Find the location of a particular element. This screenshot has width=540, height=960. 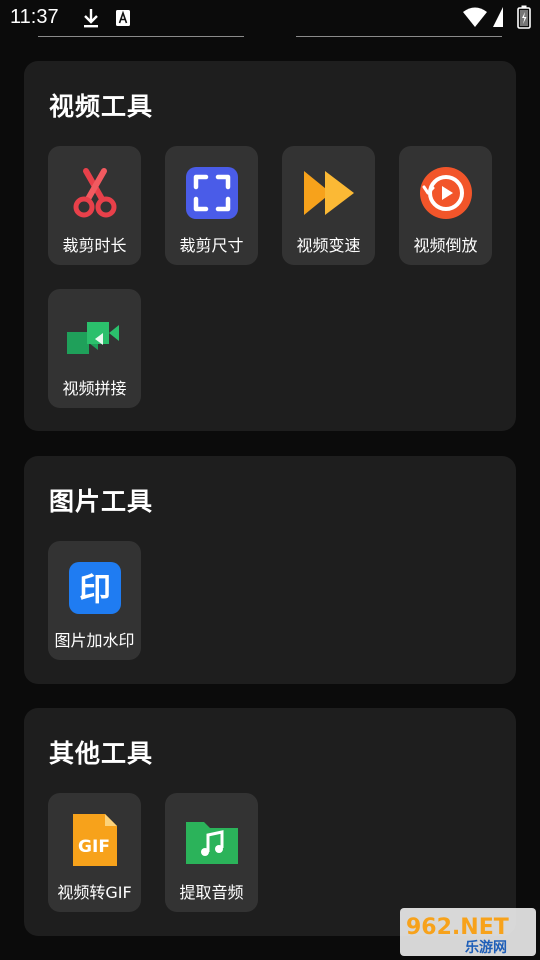

tool-label: 视频转GIF is located at coordinates (94, 892).